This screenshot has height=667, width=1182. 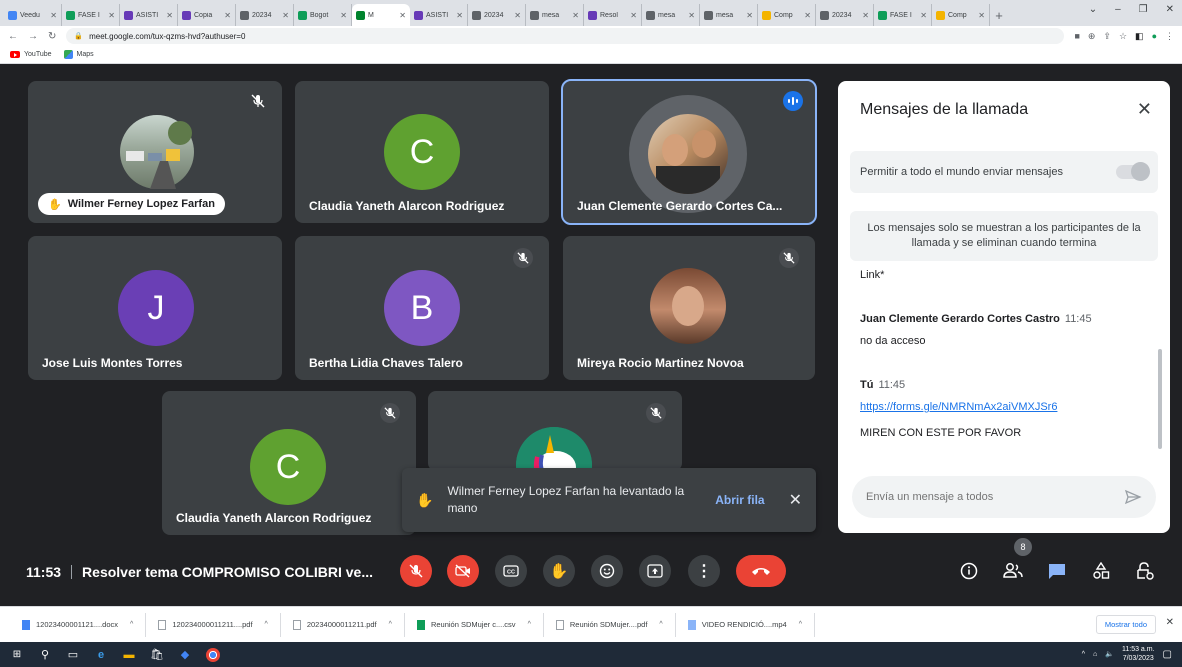 I want to click on participant-tile, so click(x=555, y=431).